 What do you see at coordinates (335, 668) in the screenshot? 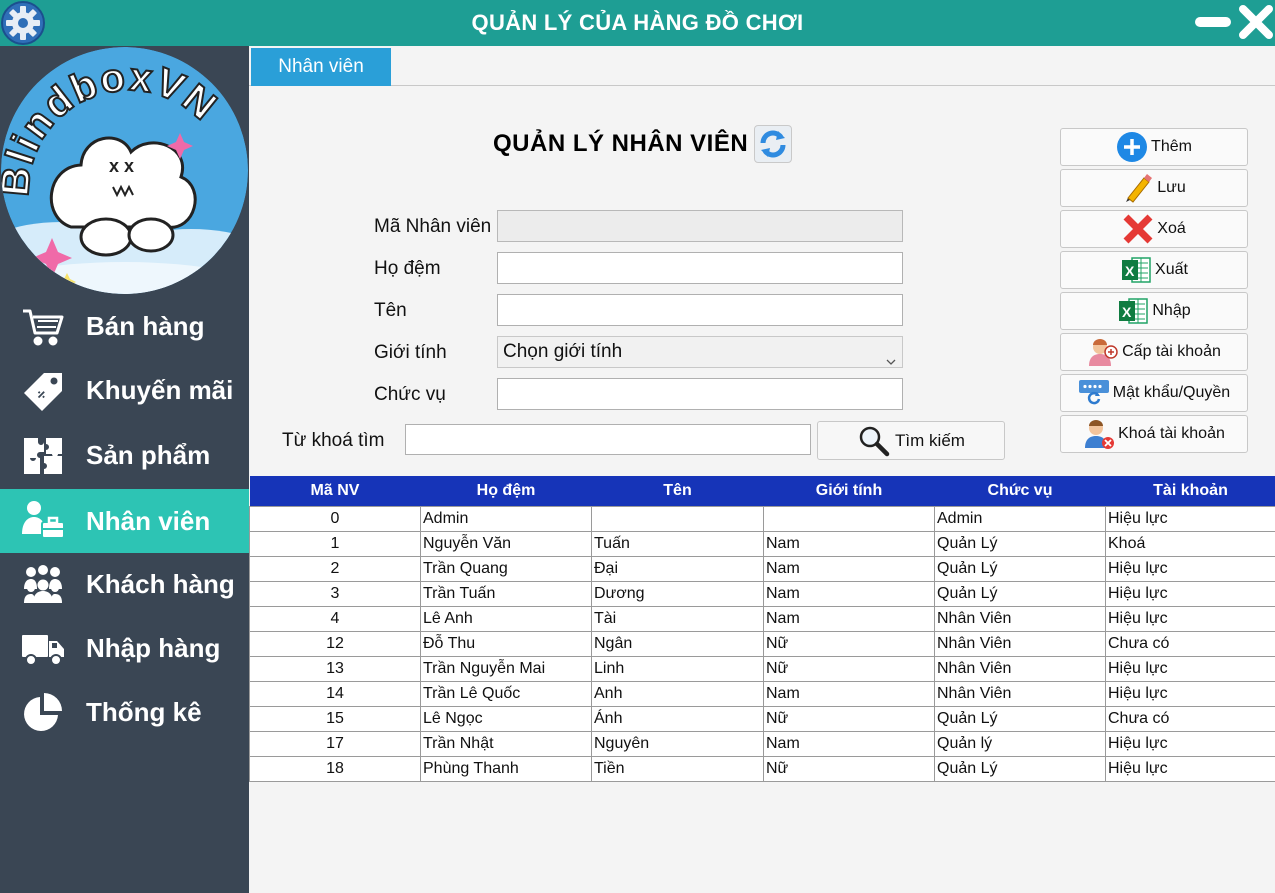
I see `table-cell: 13` at bounding box center [335, 668].